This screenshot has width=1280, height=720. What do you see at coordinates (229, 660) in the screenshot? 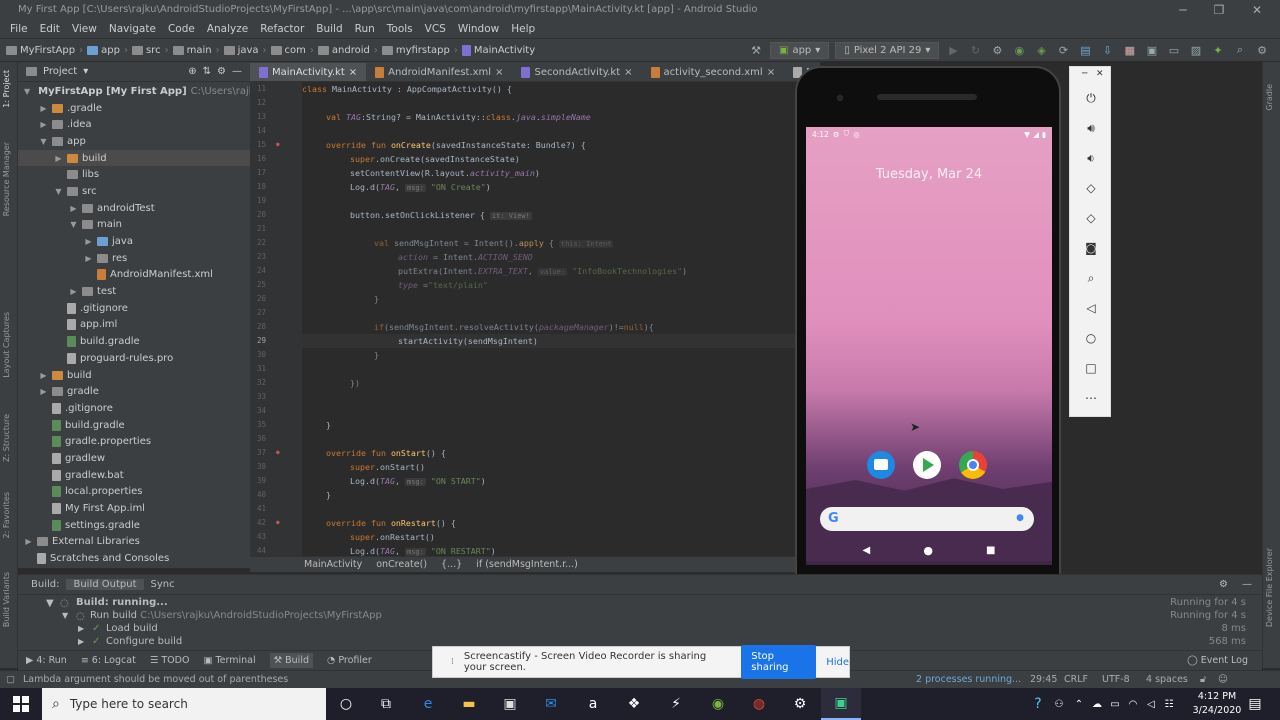
I see `tool-terminal-button: ▣ Terminal` at bounding box center [229, 660].